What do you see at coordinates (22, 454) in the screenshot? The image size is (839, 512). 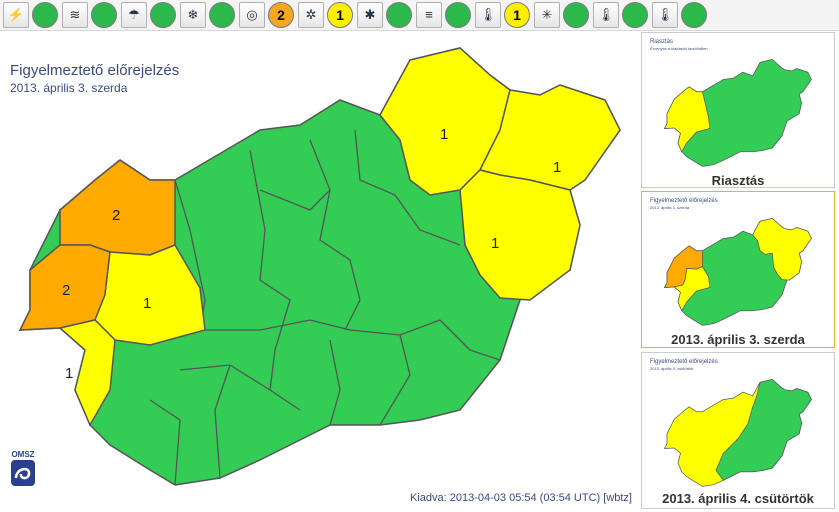 I see `svg-text: OMSZ` at bounding box center [22, 454].